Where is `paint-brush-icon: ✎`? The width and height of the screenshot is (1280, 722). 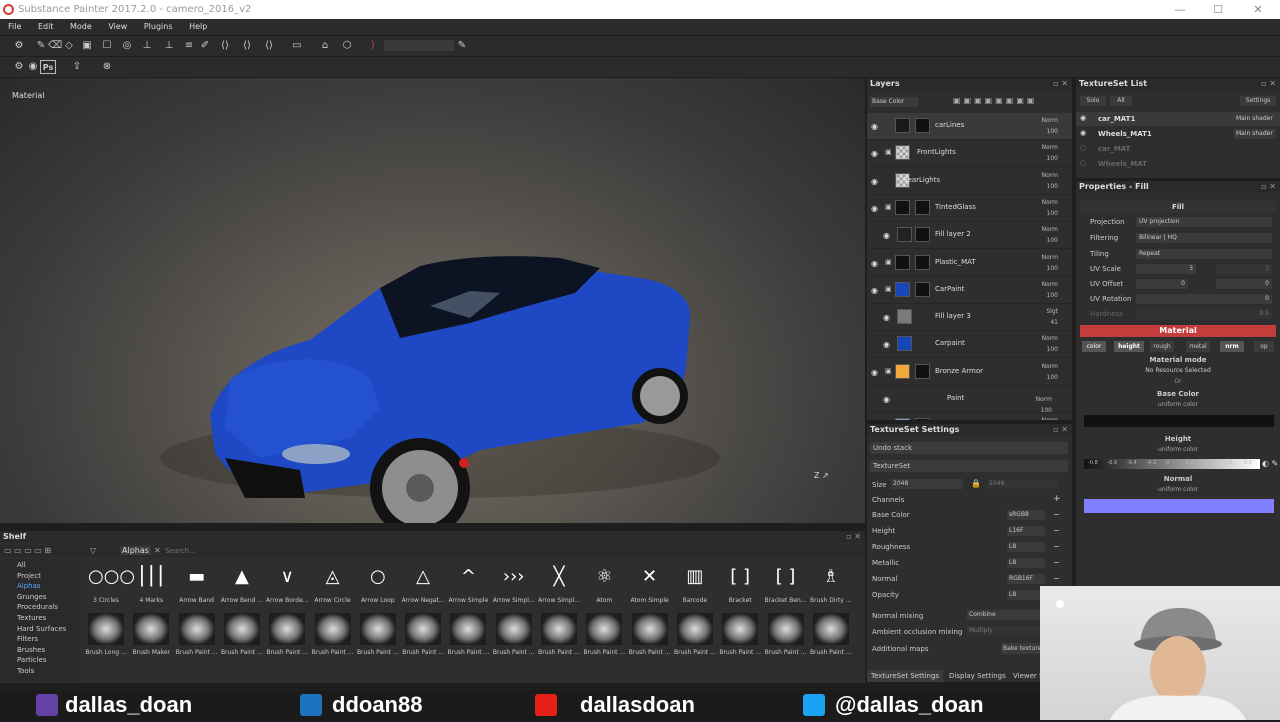 paint-brush-icon: ✎ is located at coordinates (41, 46).